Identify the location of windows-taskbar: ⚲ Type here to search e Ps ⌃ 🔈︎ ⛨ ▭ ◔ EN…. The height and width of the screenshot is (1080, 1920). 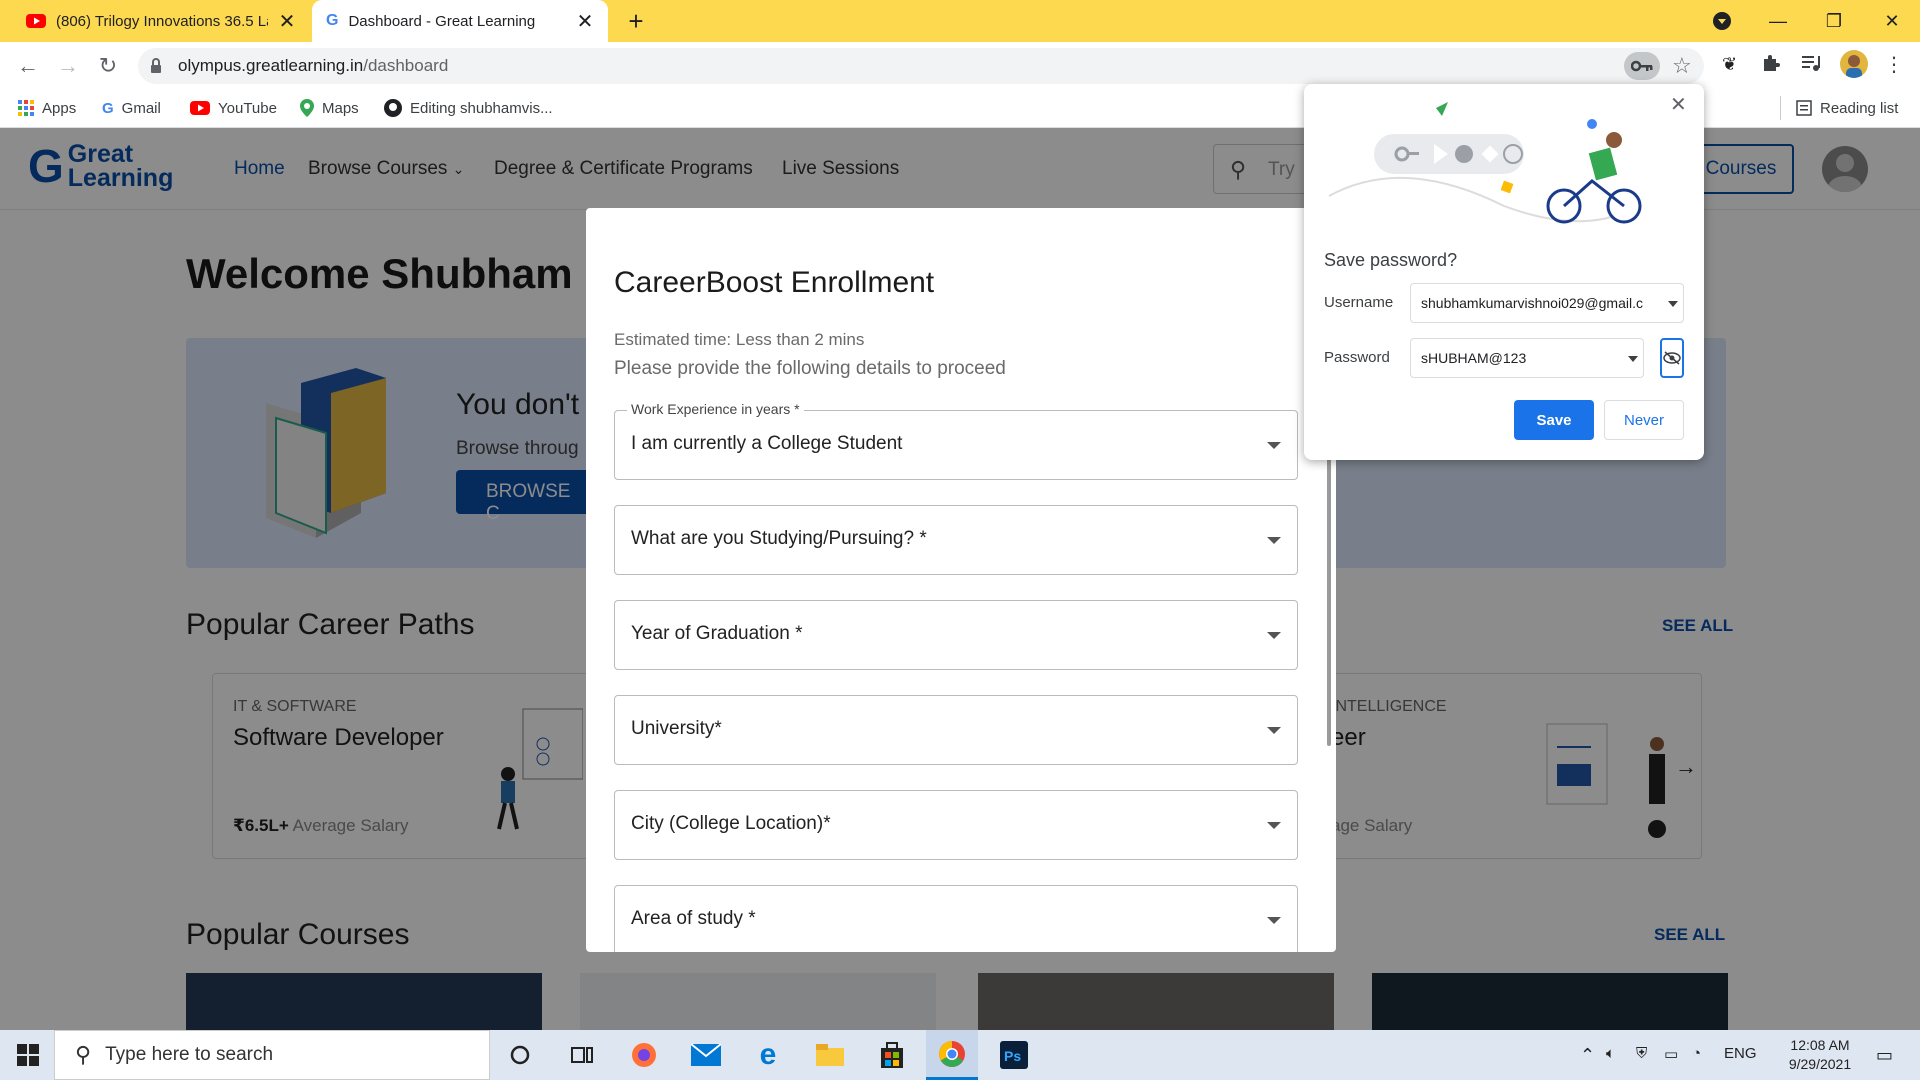
(960, 1055).